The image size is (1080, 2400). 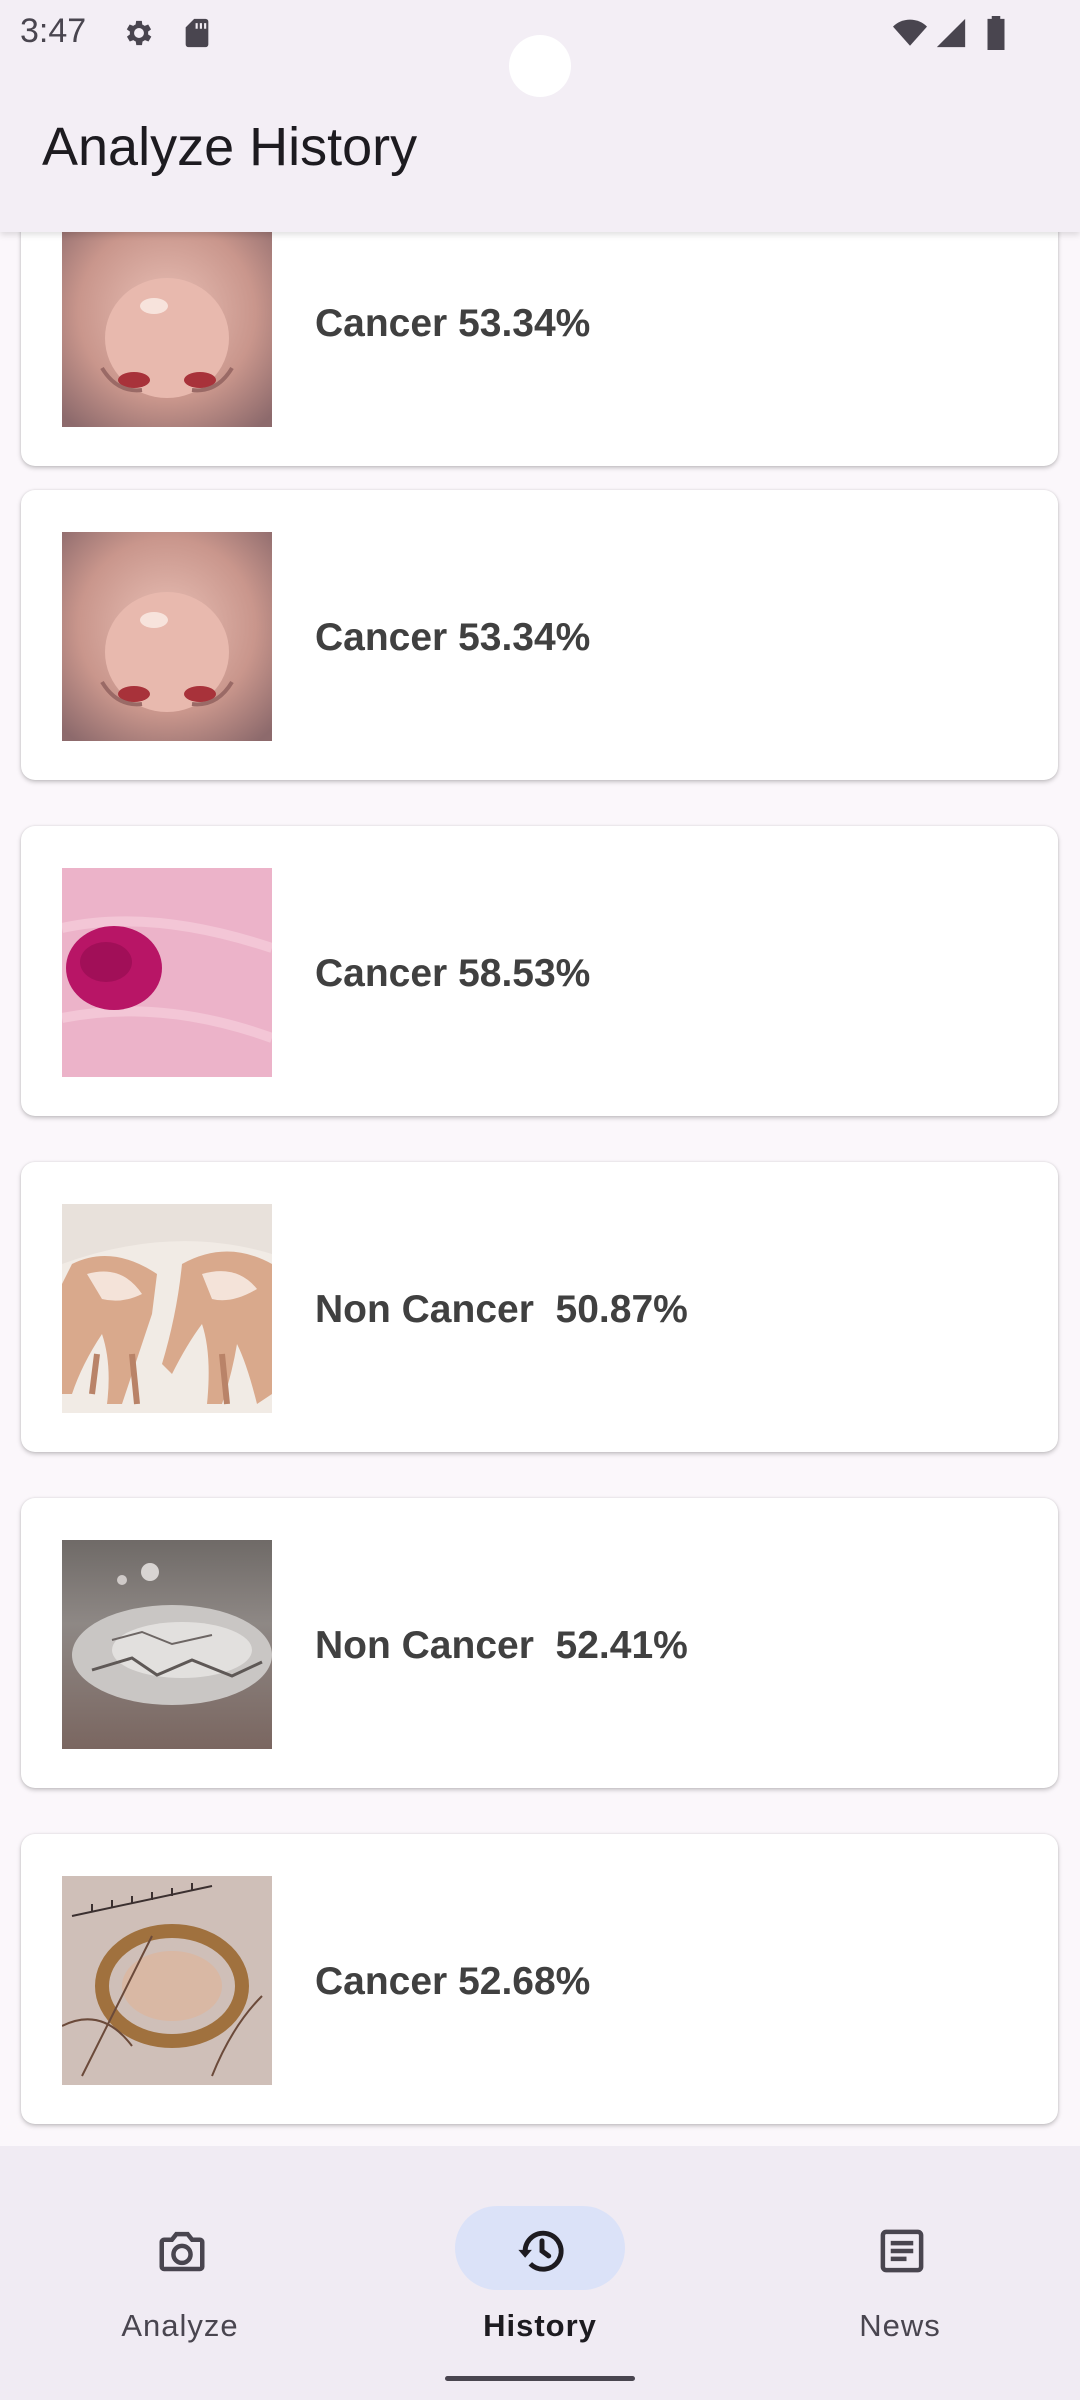 I want to click on history-card: Non Cancer 52.41%, so click(x=539, y=1643).